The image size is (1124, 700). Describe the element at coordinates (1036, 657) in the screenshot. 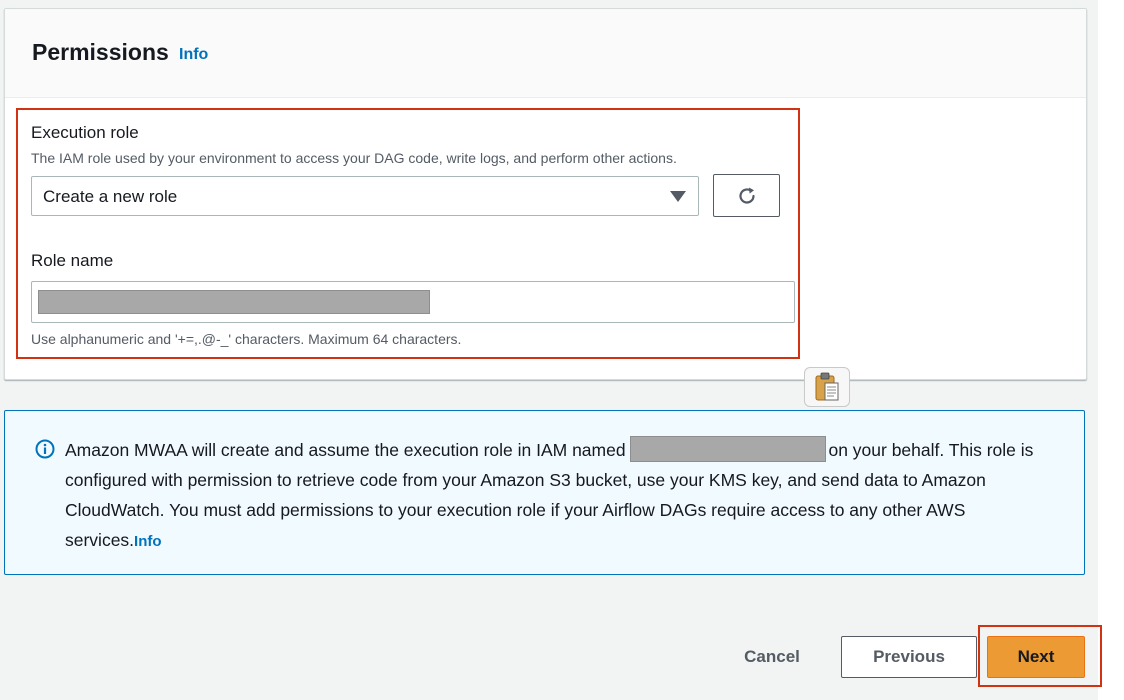

I see `next-button: Next` at that location.